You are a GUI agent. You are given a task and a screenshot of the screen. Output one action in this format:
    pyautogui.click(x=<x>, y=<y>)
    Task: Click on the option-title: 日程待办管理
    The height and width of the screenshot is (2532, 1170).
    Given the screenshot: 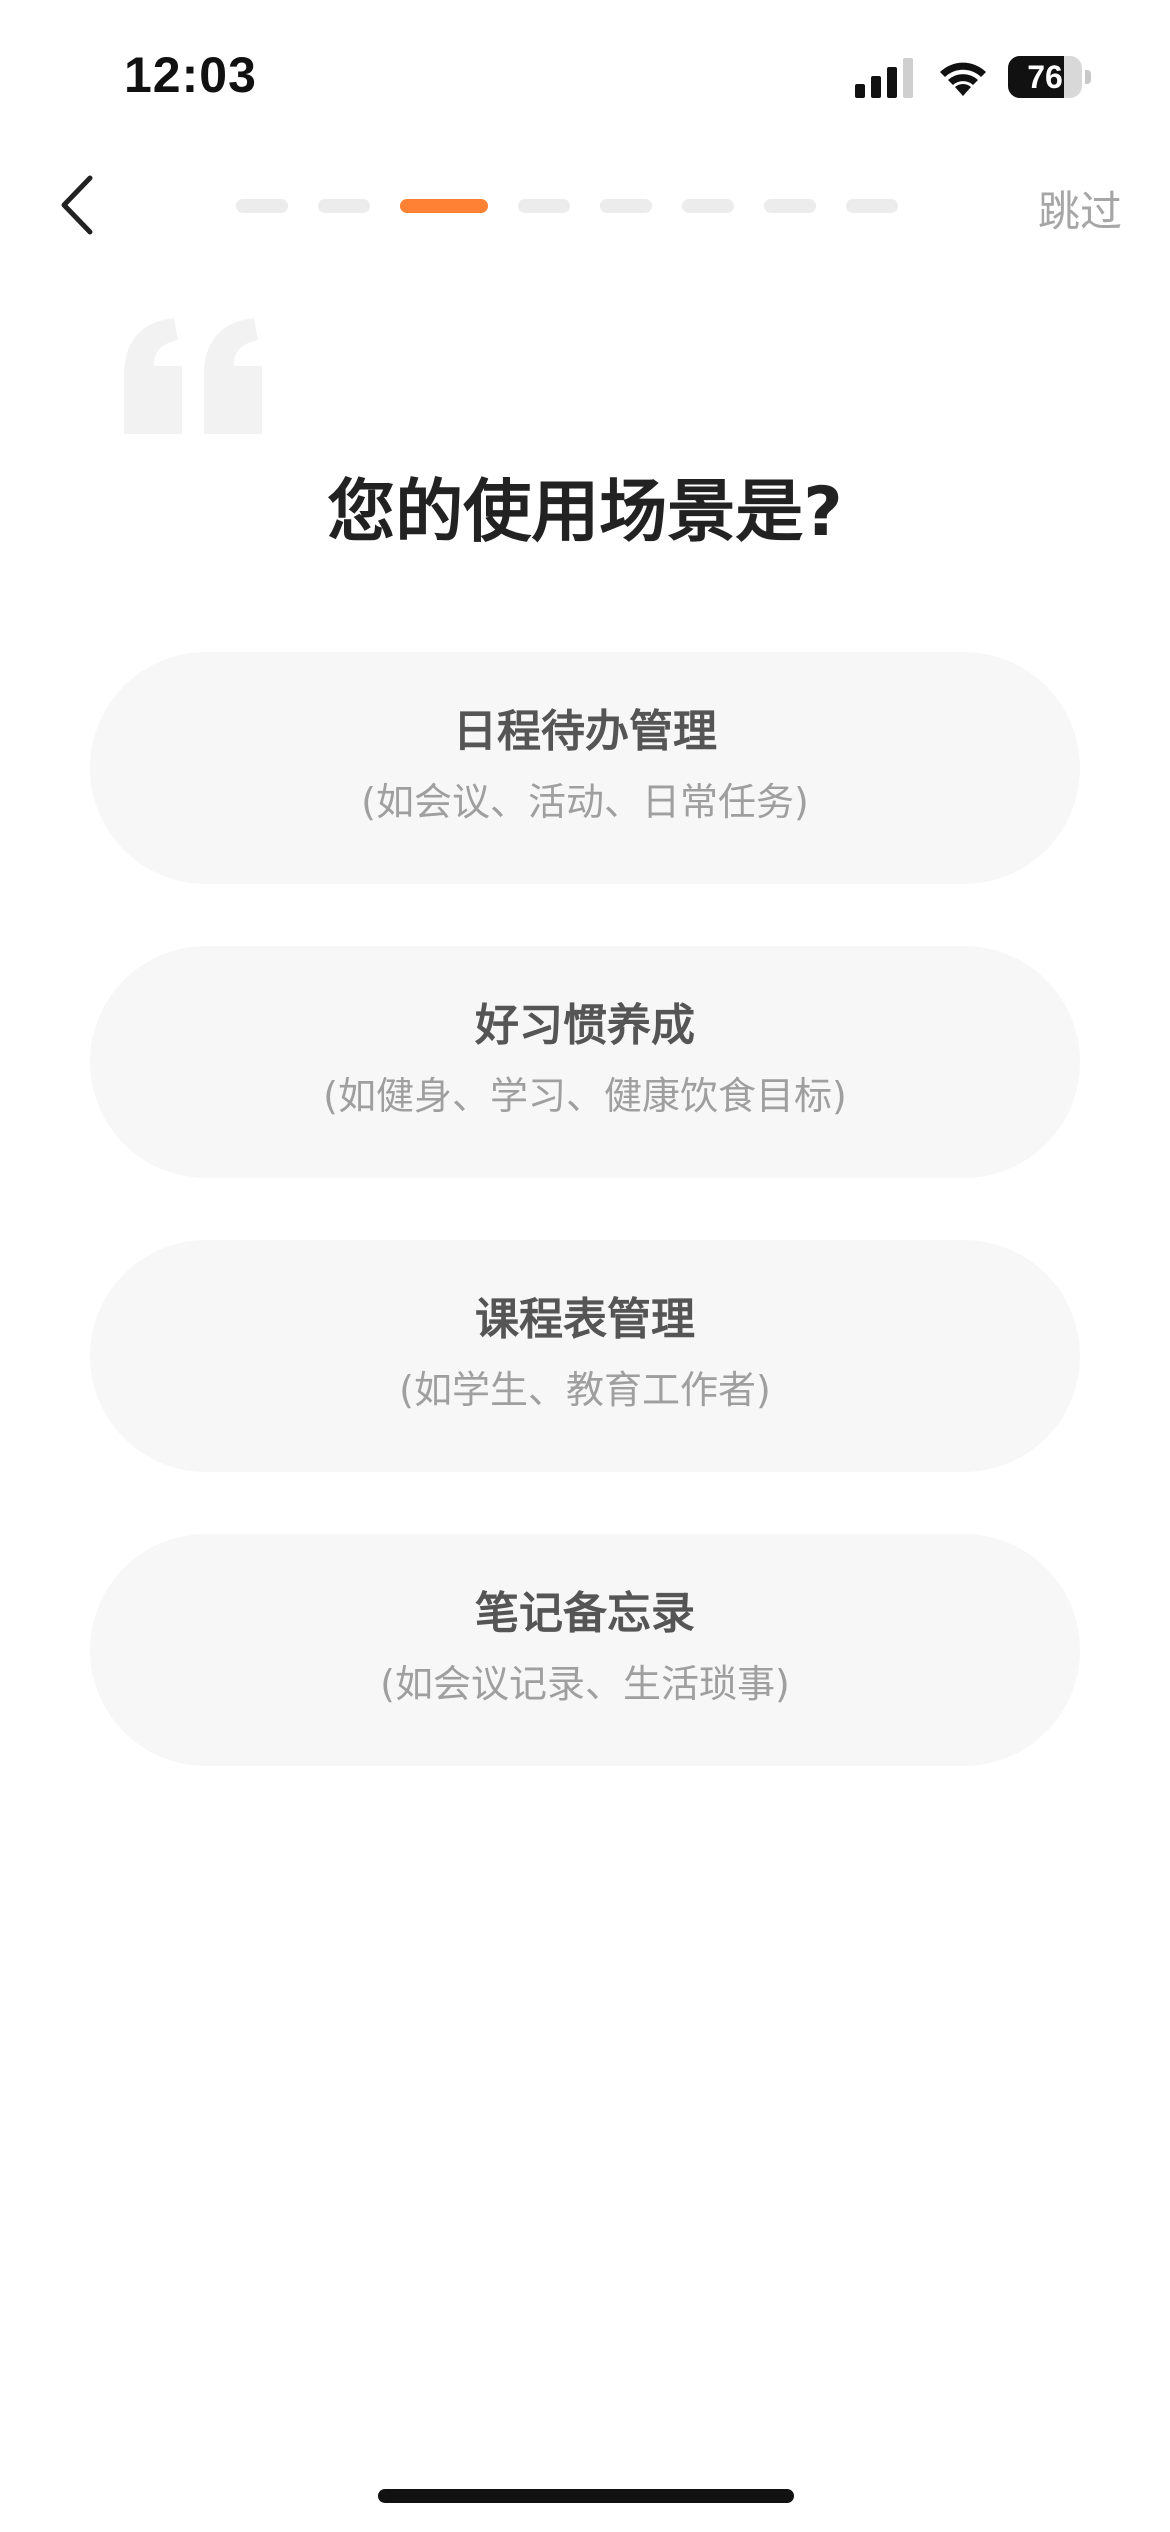 What is the action you would take?
    pyautogui.click(x=585, y=731)
    